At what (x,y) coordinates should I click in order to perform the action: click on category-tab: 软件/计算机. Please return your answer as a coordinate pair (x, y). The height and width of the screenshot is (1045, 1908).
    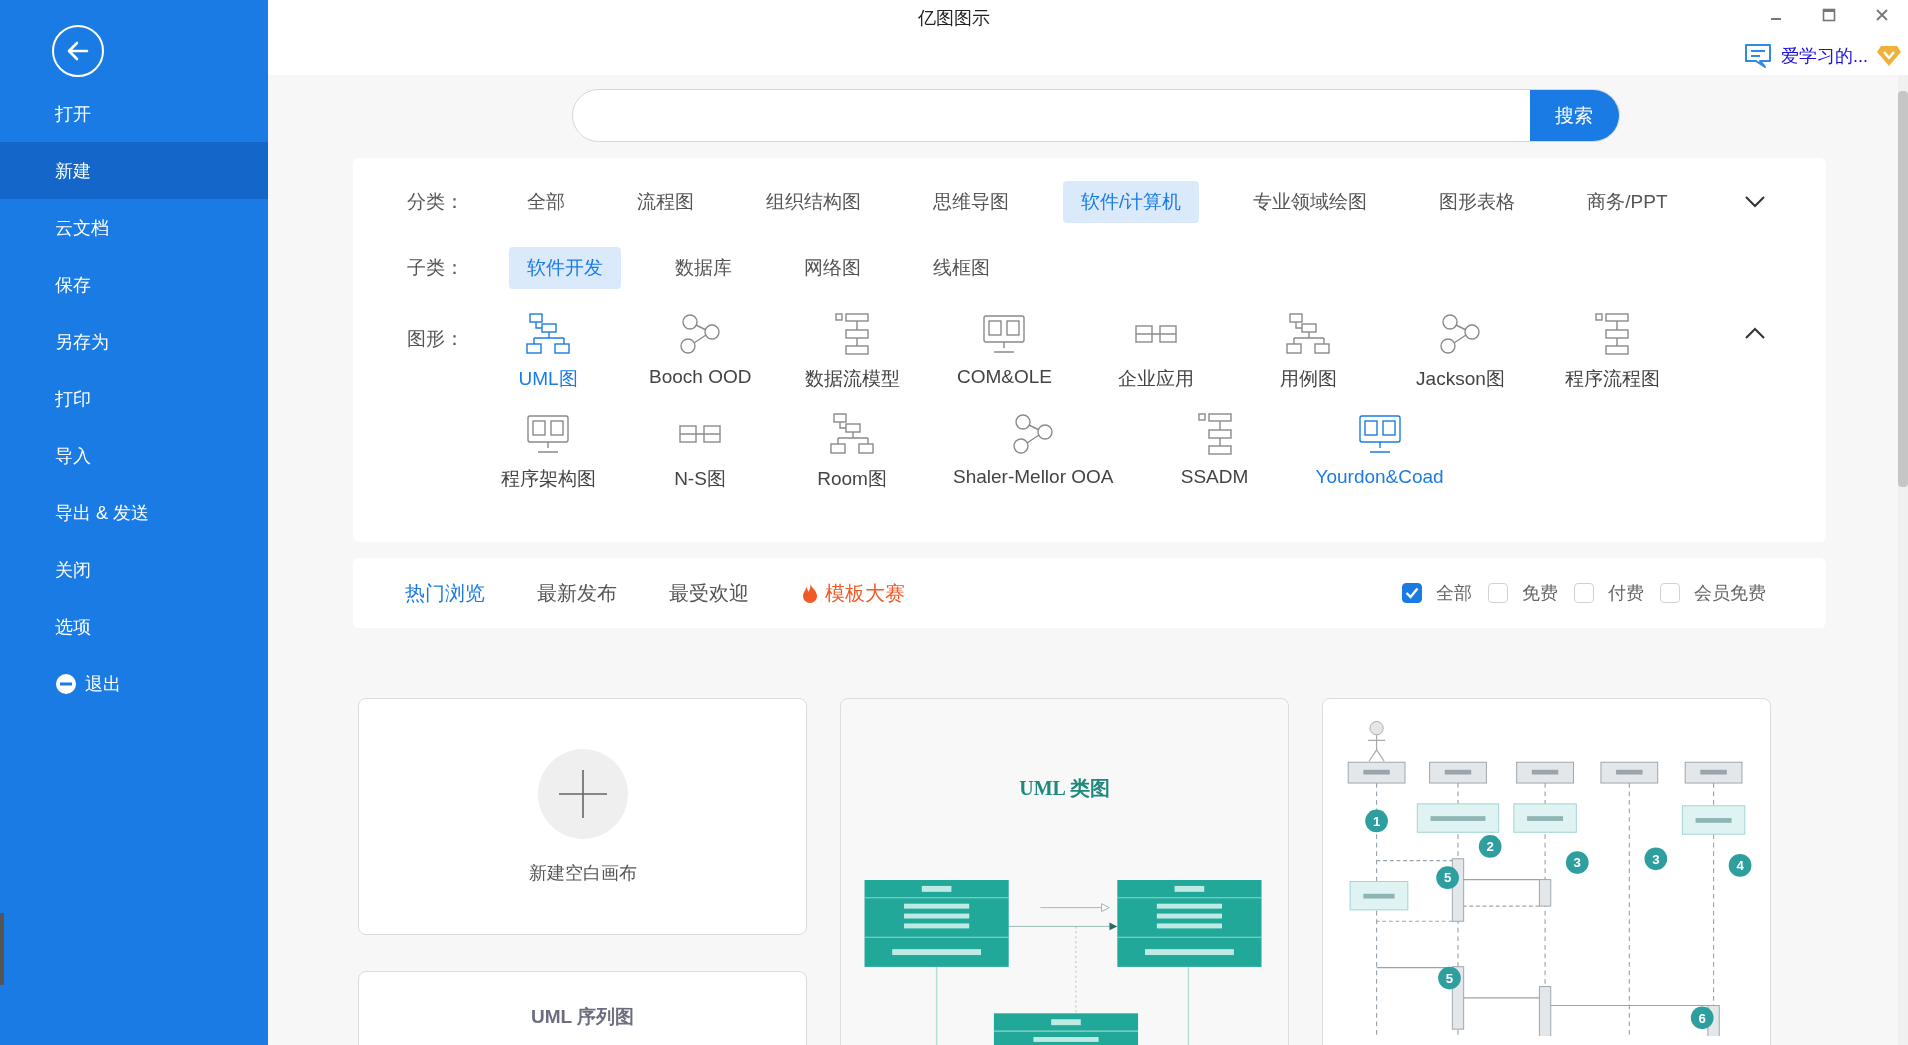
    Looking at the image, I should click on (1131, 202).